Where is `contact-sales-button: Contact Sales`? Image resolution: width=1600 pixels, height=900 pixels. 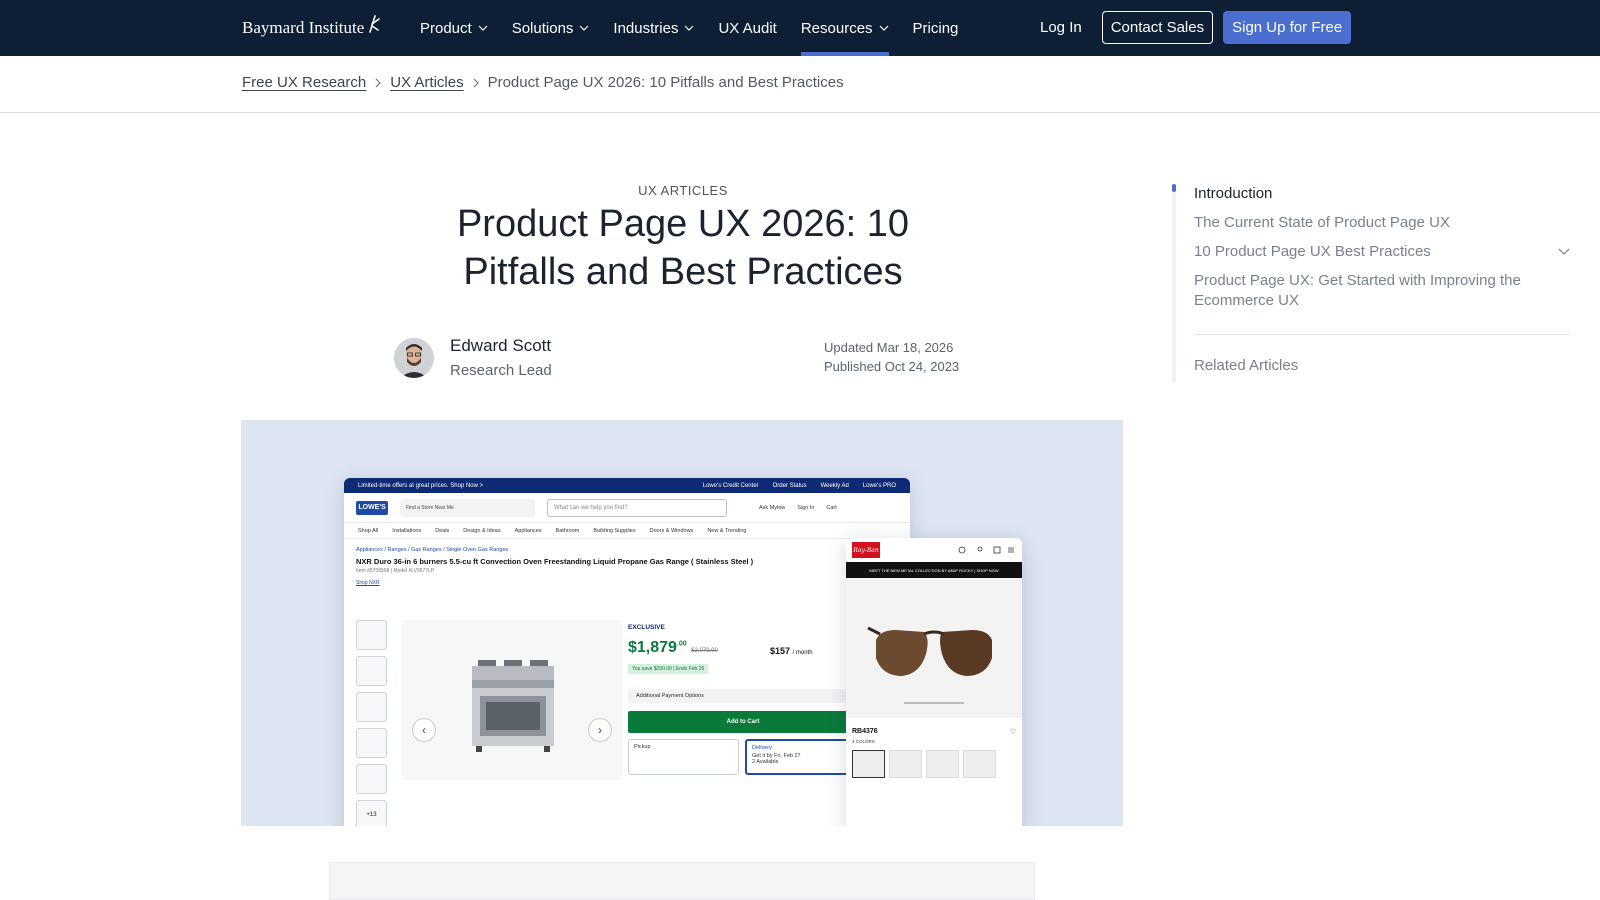 contact-sales-button: Contact Sales is located at coordinates (1157, 27).